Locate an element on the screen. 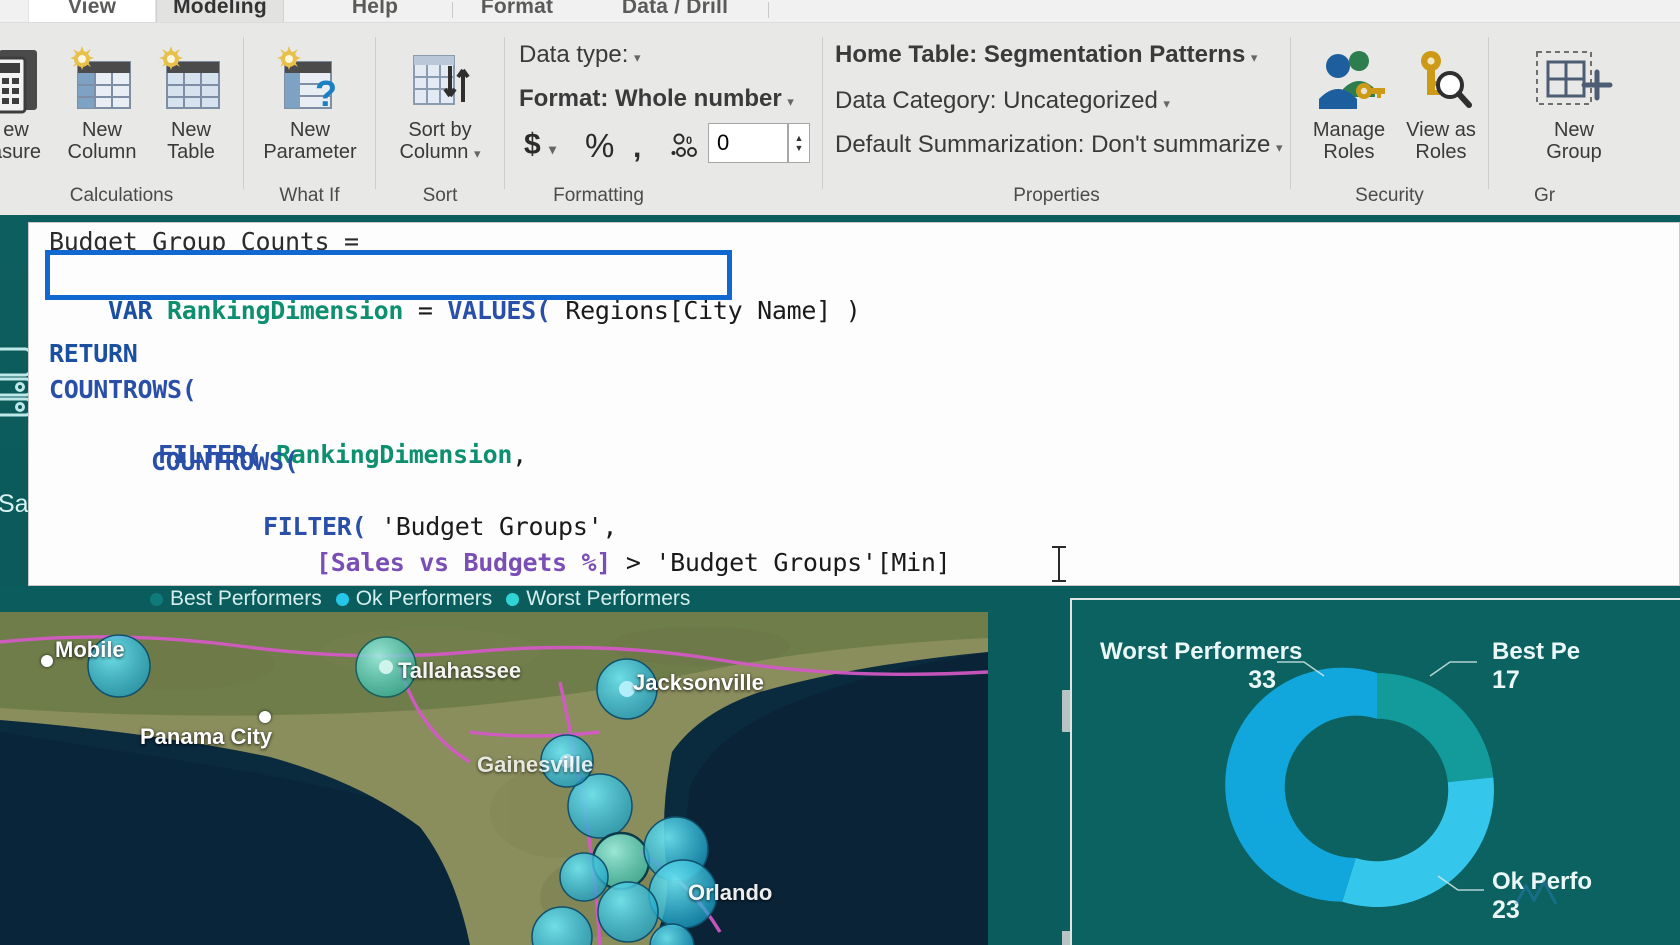  dax-line-return: RETURN is located at coordinates (93, 353).